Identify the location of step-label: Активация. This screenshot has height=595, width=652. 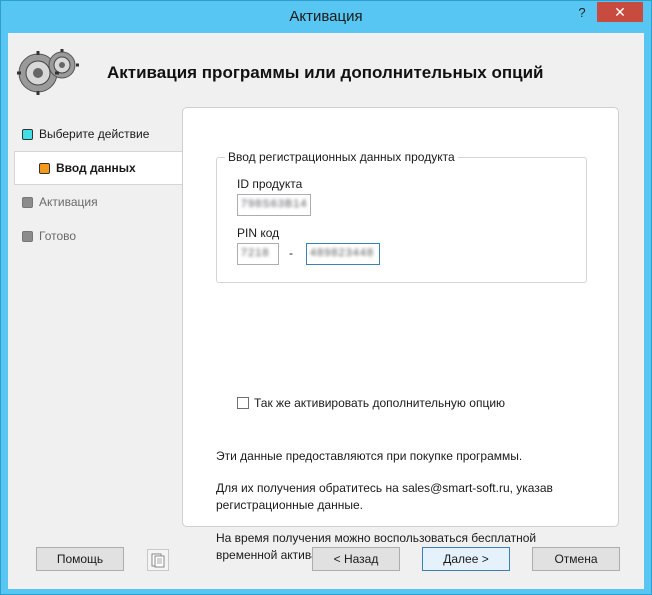
(68, 202).